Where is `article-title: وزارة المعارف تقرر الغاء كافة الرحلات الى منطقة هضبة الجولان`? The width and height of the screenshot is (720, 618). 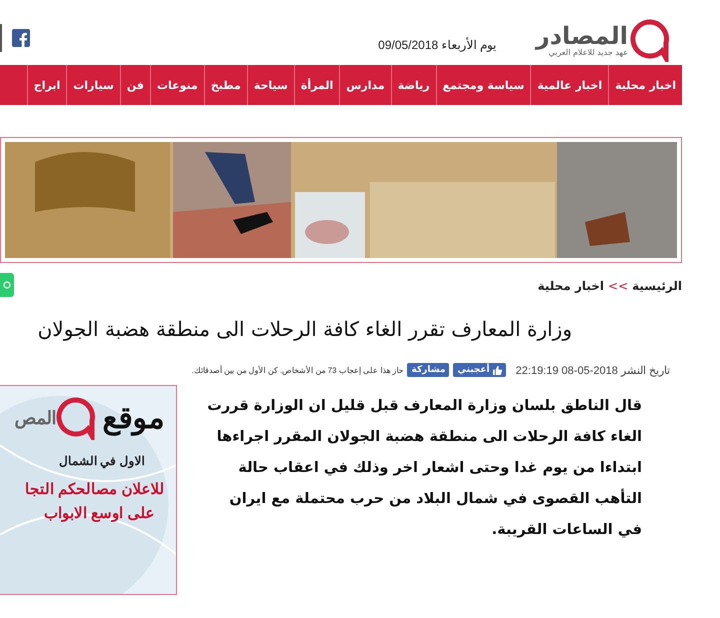 article-title: وزارة المعارف تقرر الغاء كافة الرحلات الى منطقة هضبة الجولان is located at coordinates (304, 329).